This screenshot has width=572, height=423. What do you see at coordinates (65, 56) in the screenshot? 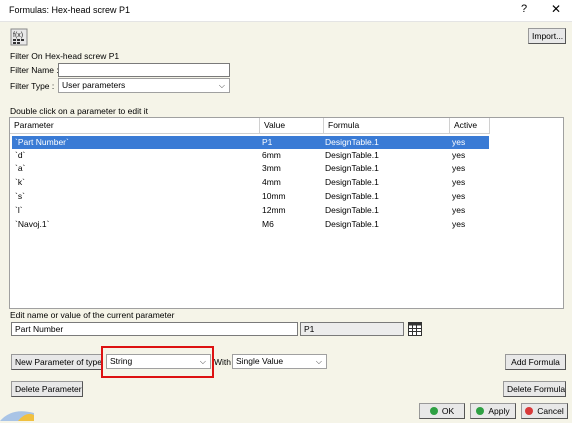
I see `filter-on-label: Filter On Hex-head screw P1` at bounding box center [65, 56].